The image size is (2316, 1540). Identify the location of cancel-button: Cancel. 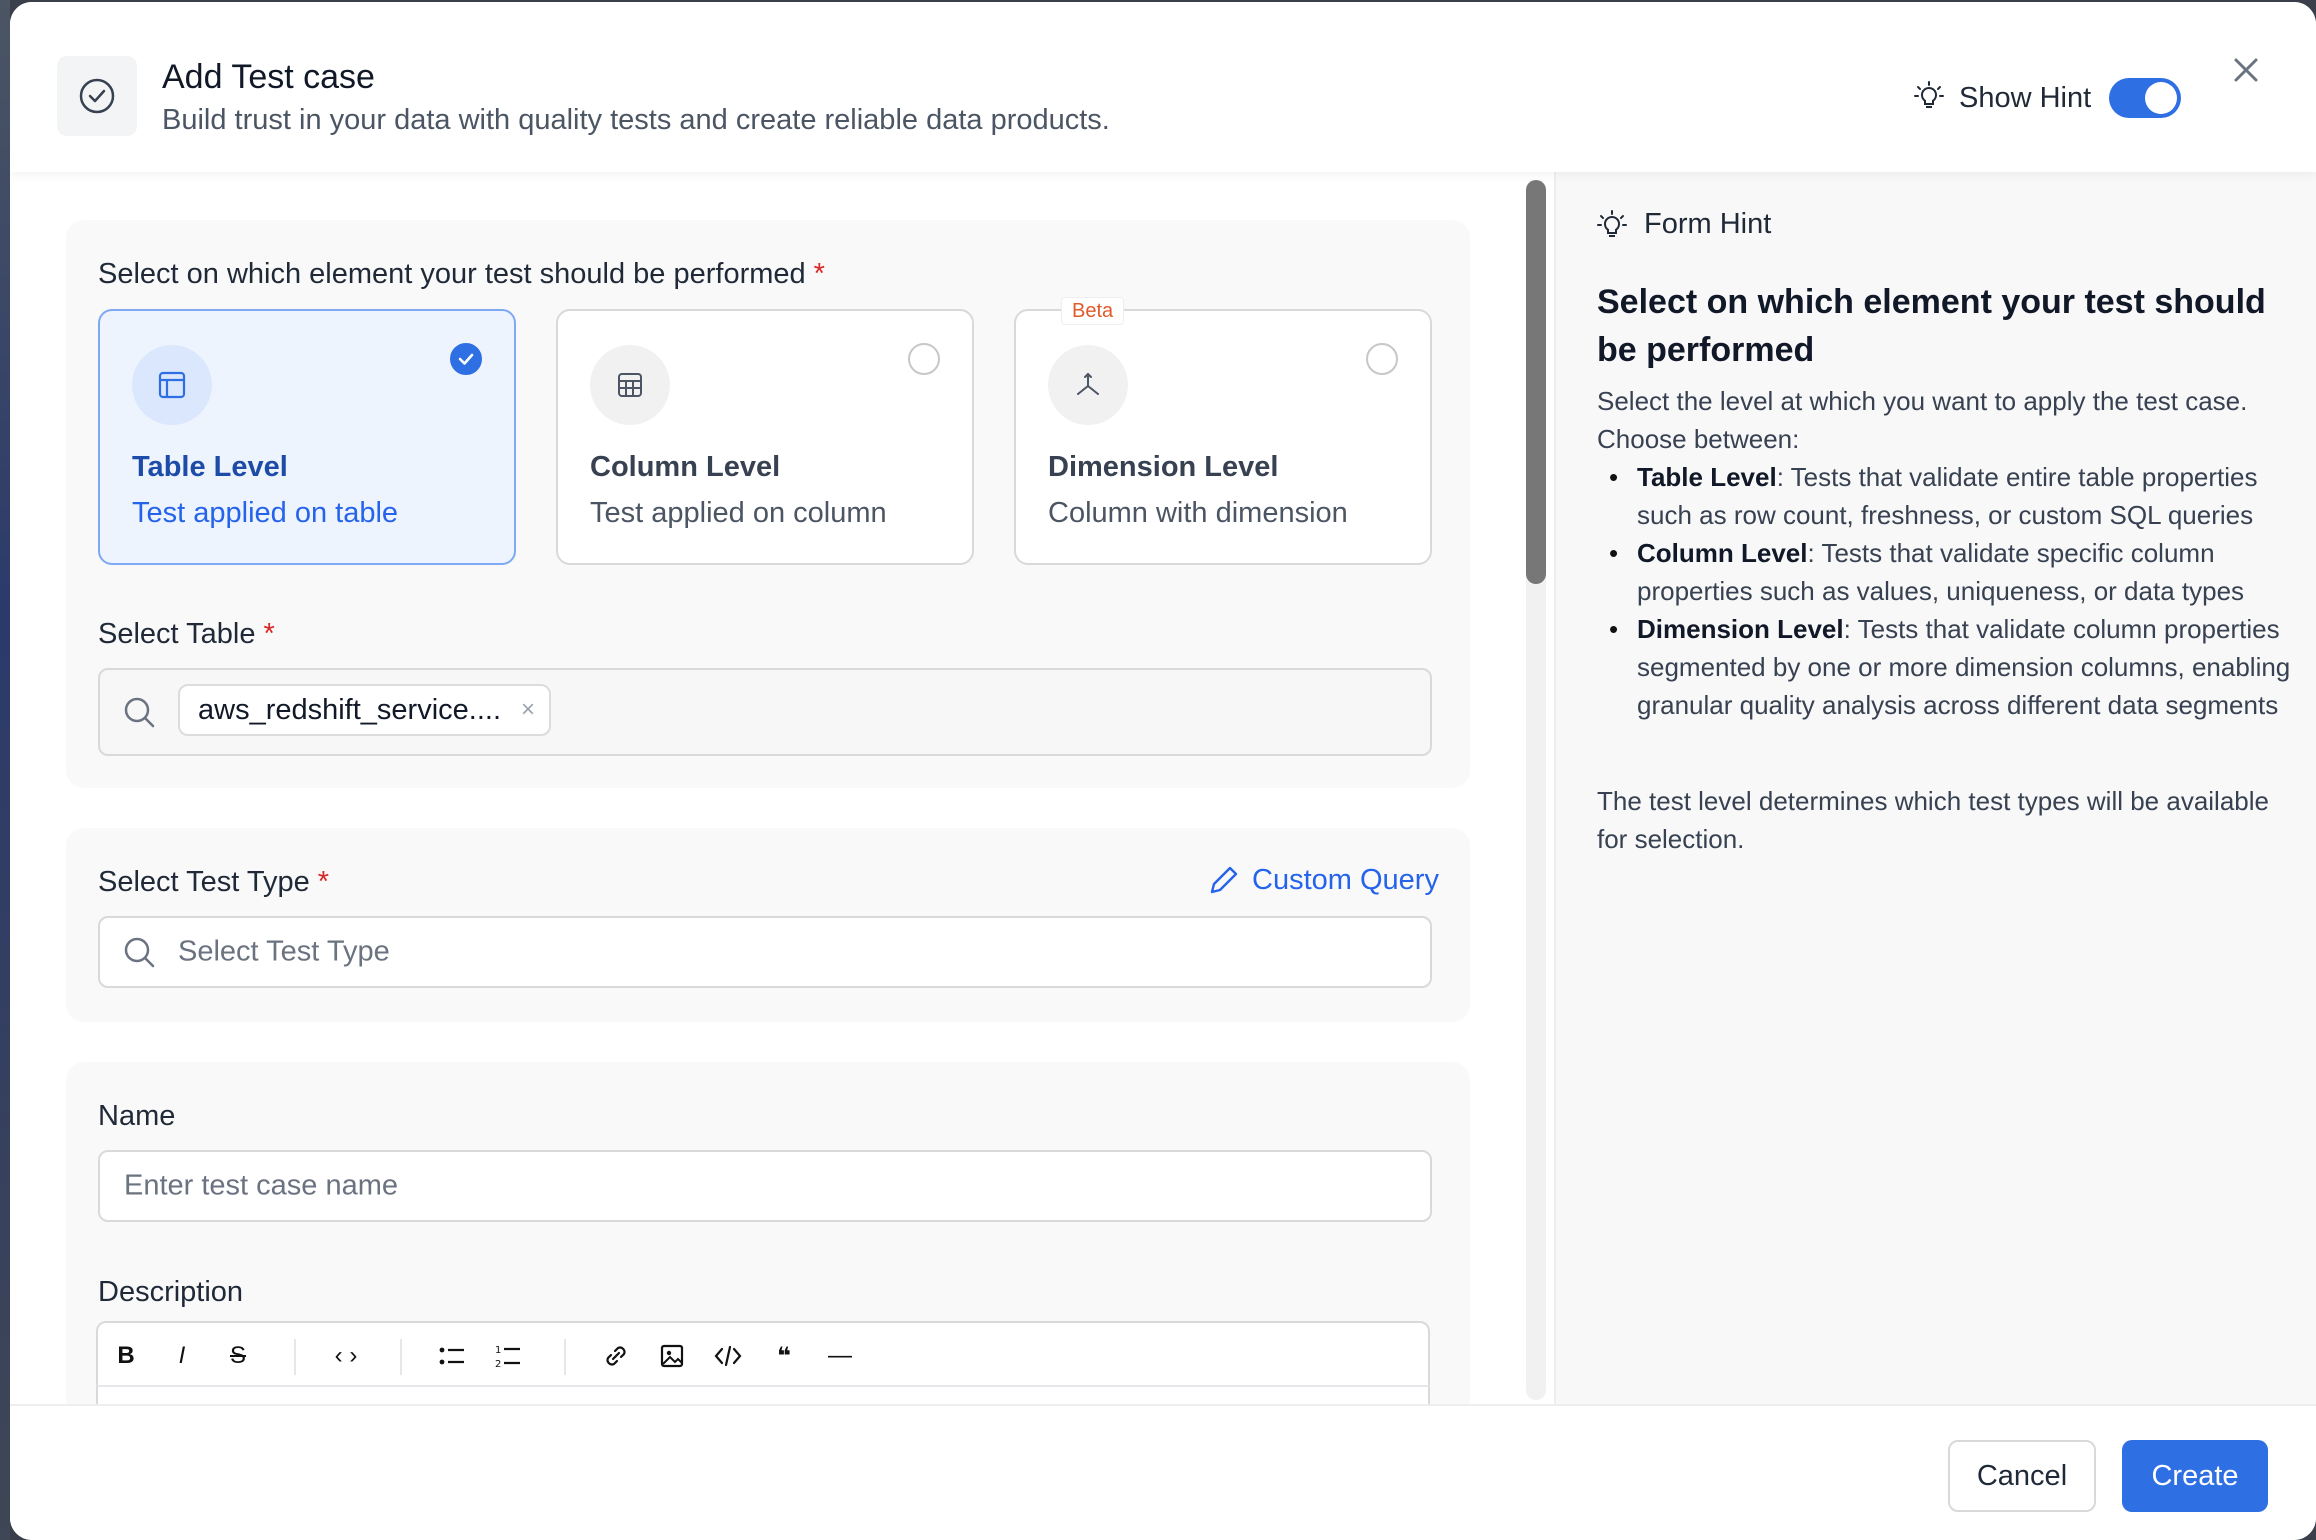
(2022, 1476).